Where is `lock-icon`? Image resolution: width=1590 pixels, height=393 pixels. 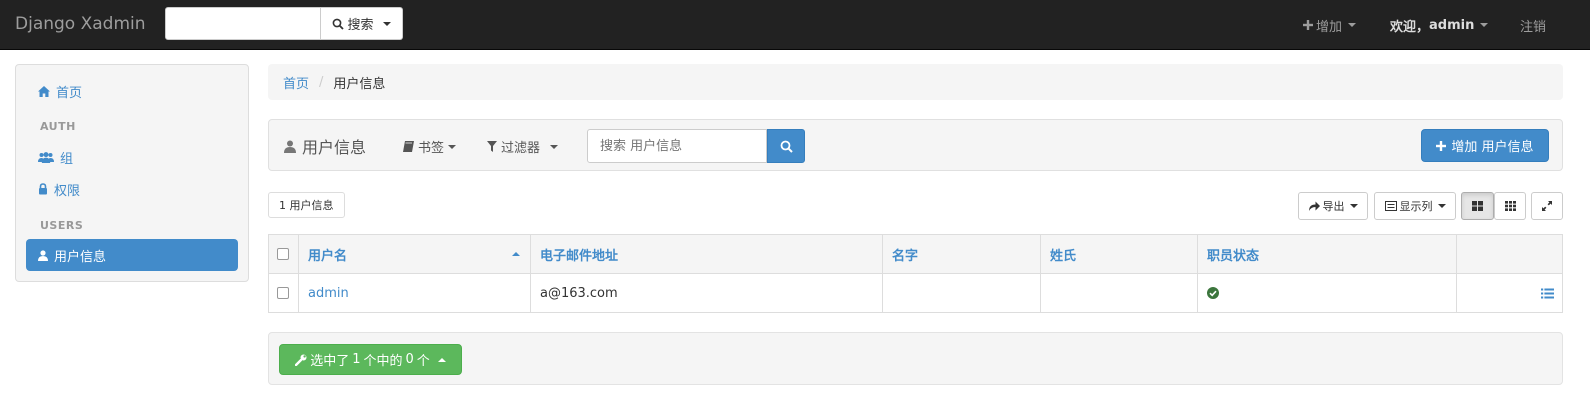 lock-icon is located at coordinates (43, 189).